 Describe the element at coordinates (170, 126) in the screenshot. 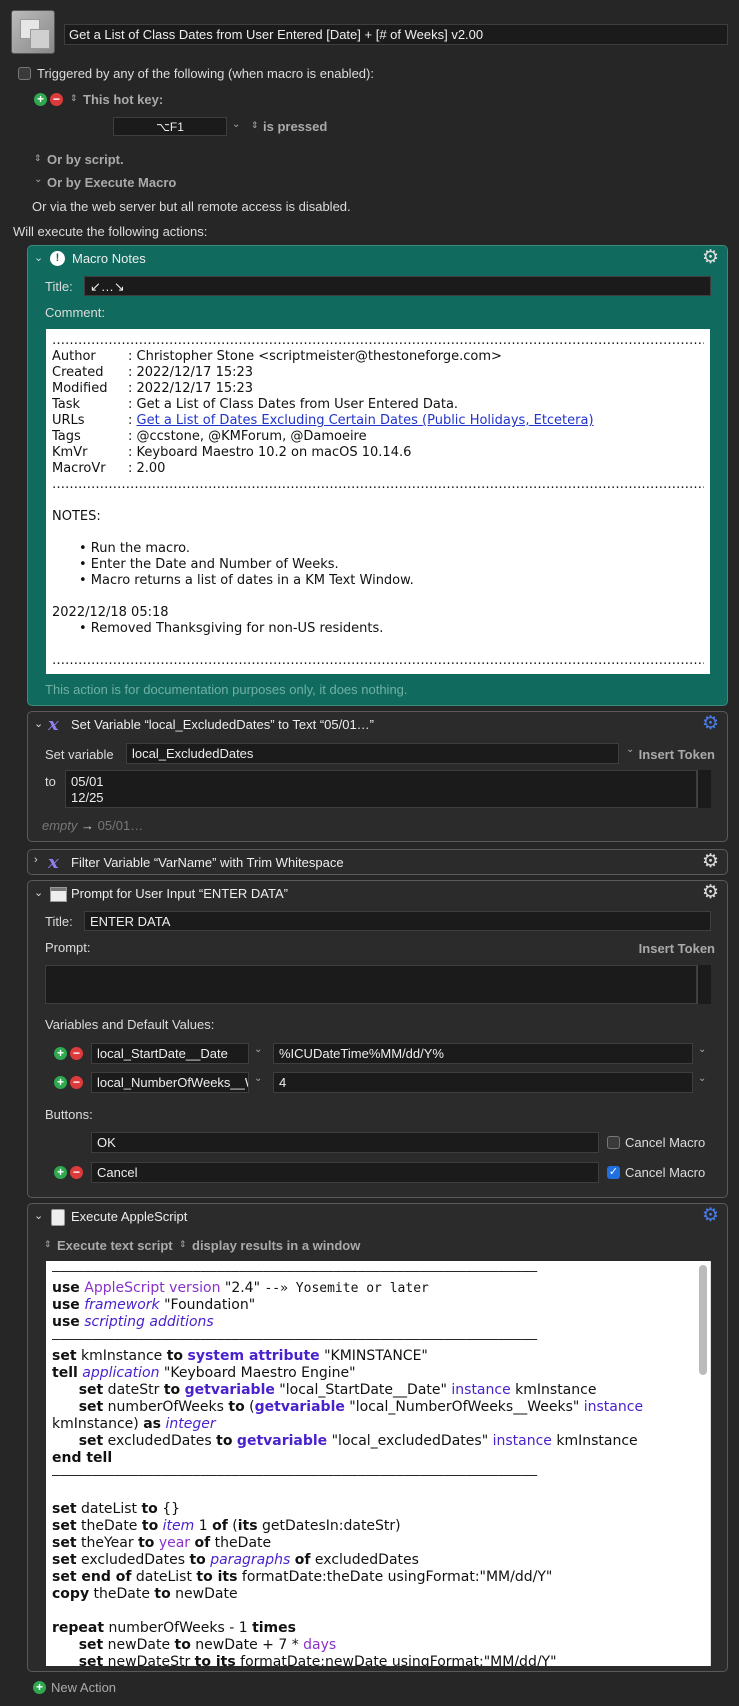

I see `hotkey-field: ⌥F1` at that location.